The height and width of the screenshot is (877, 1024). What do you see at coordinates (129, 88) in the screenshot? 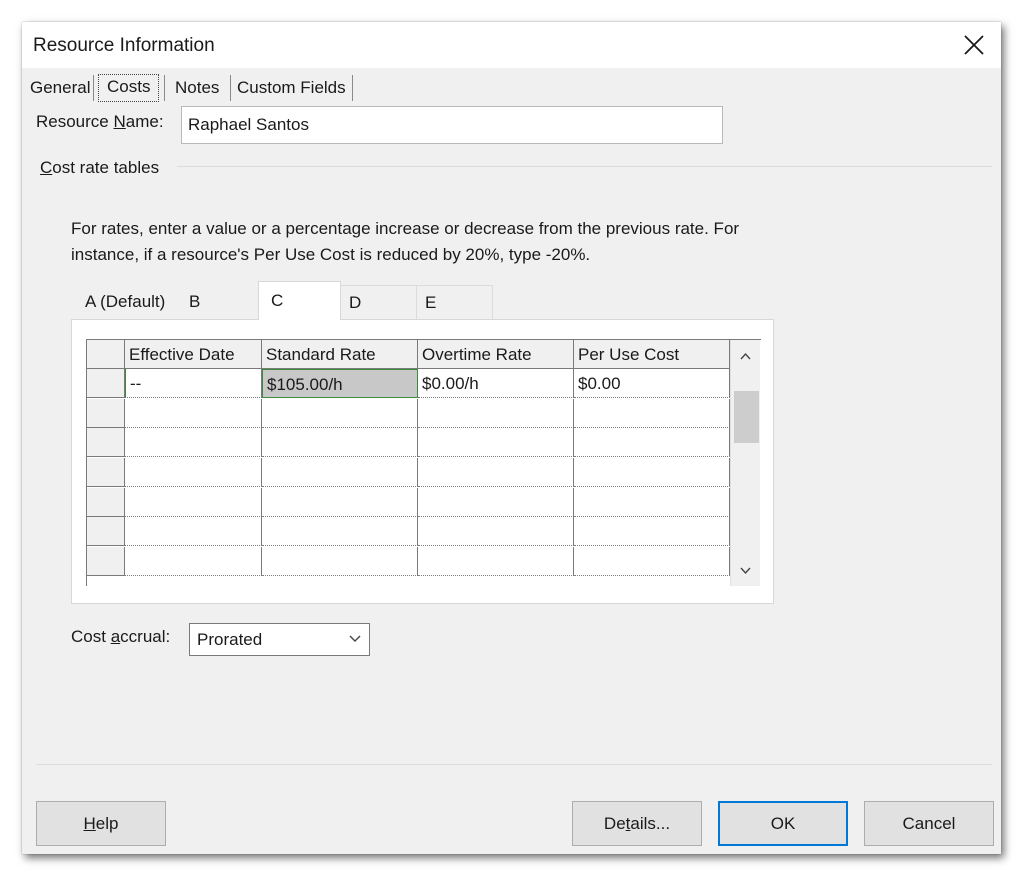
I see `tab-costs: Costs` at bounding box center [129, 88].